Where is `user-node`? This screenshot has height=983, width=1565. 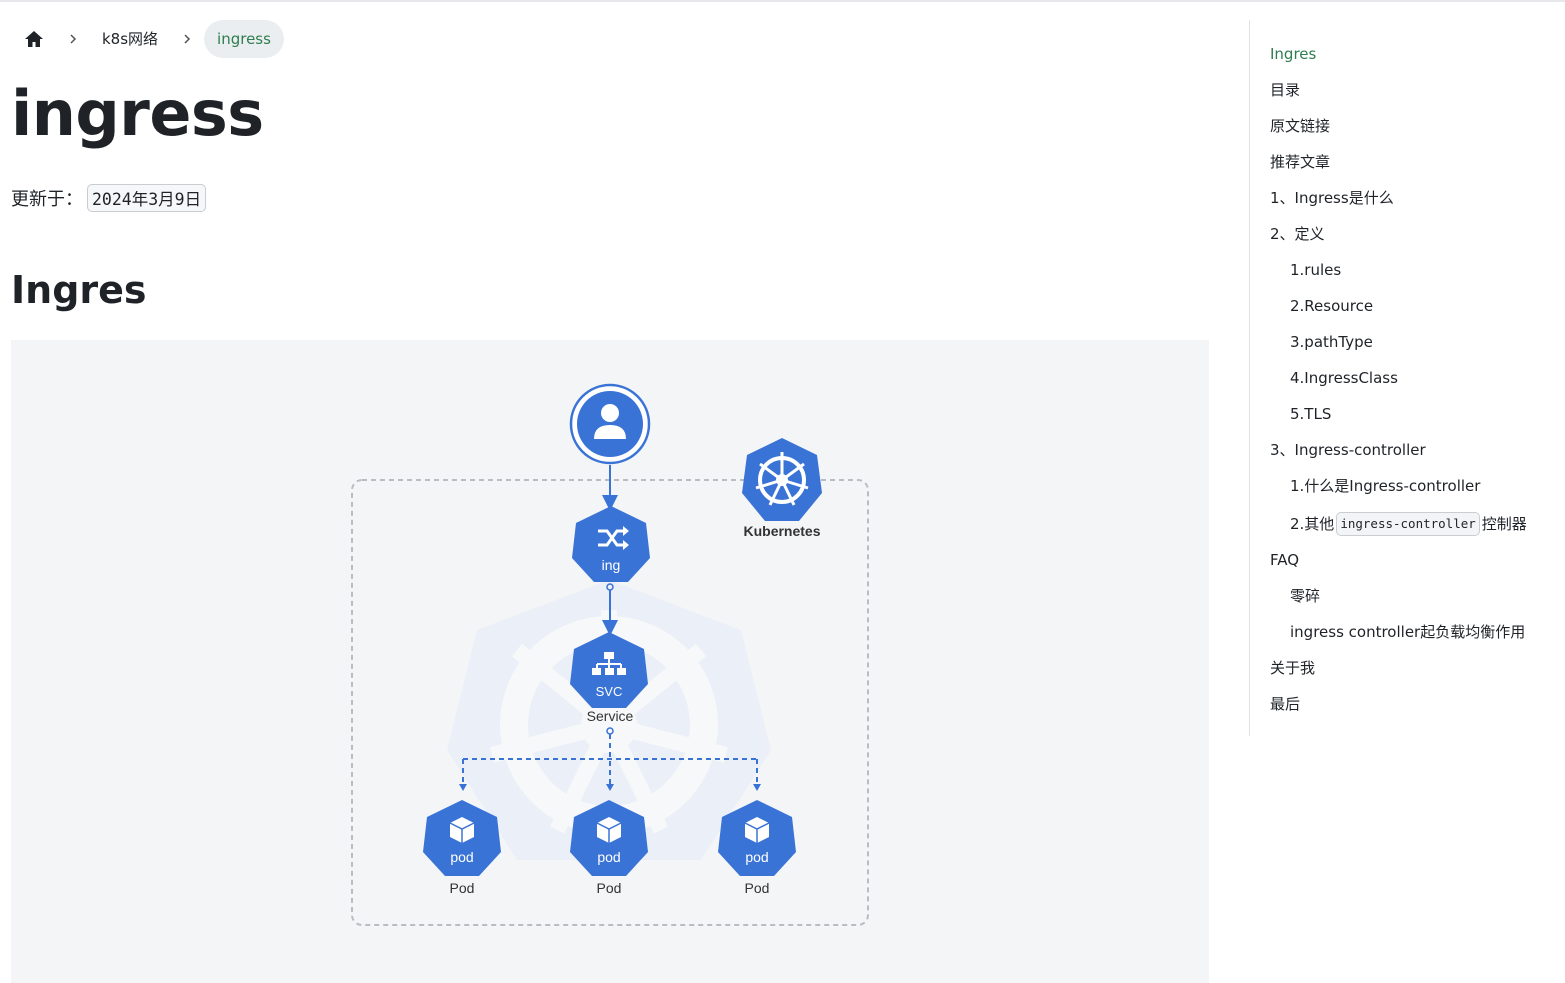 user-node is located at coordinates (610, 424).